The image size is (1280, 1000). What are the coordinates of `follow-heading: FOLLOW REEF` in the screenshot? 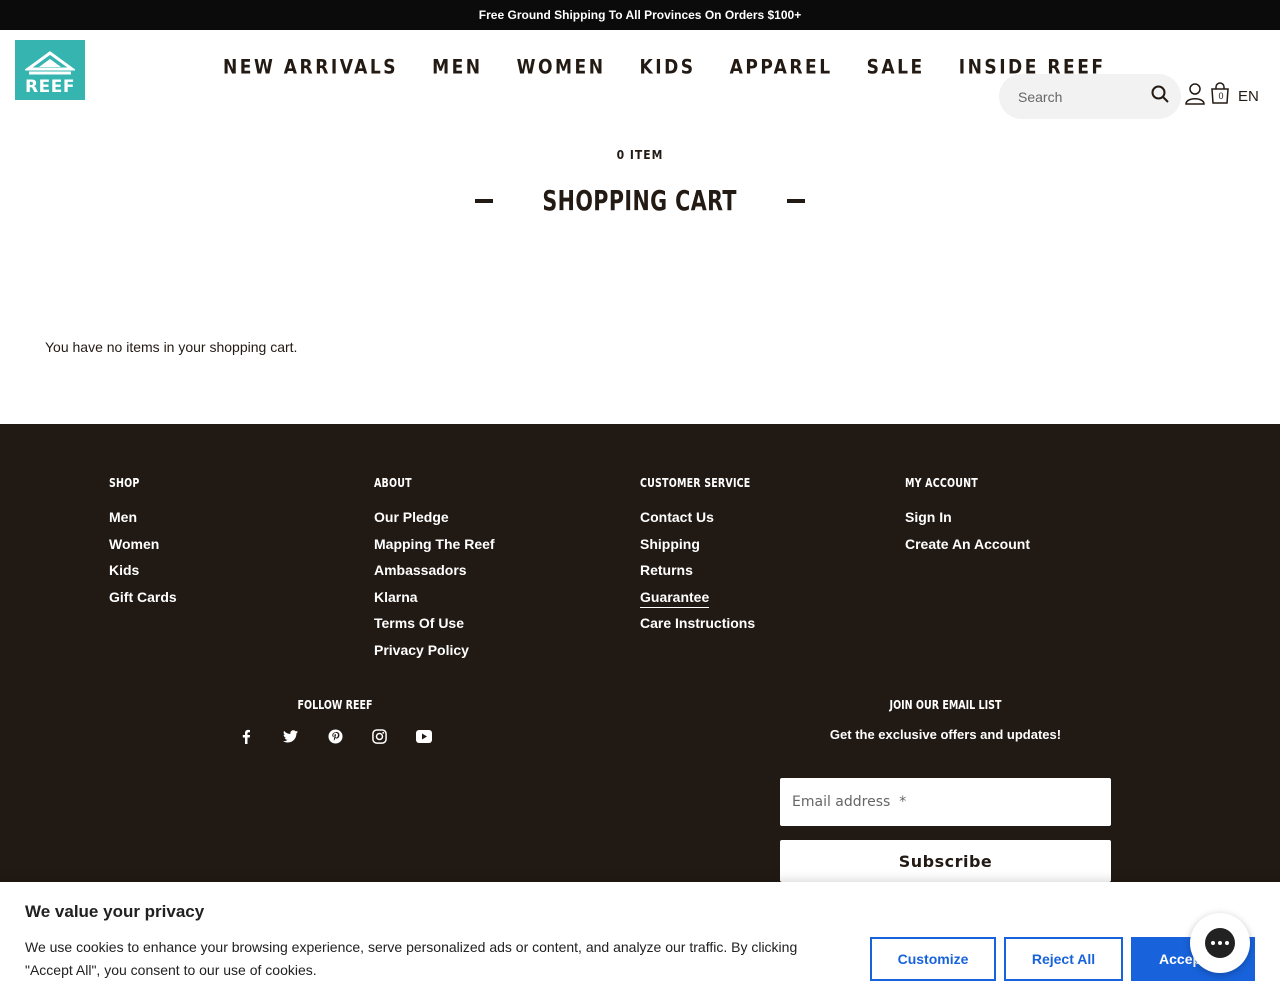 It's located at (335, 705).